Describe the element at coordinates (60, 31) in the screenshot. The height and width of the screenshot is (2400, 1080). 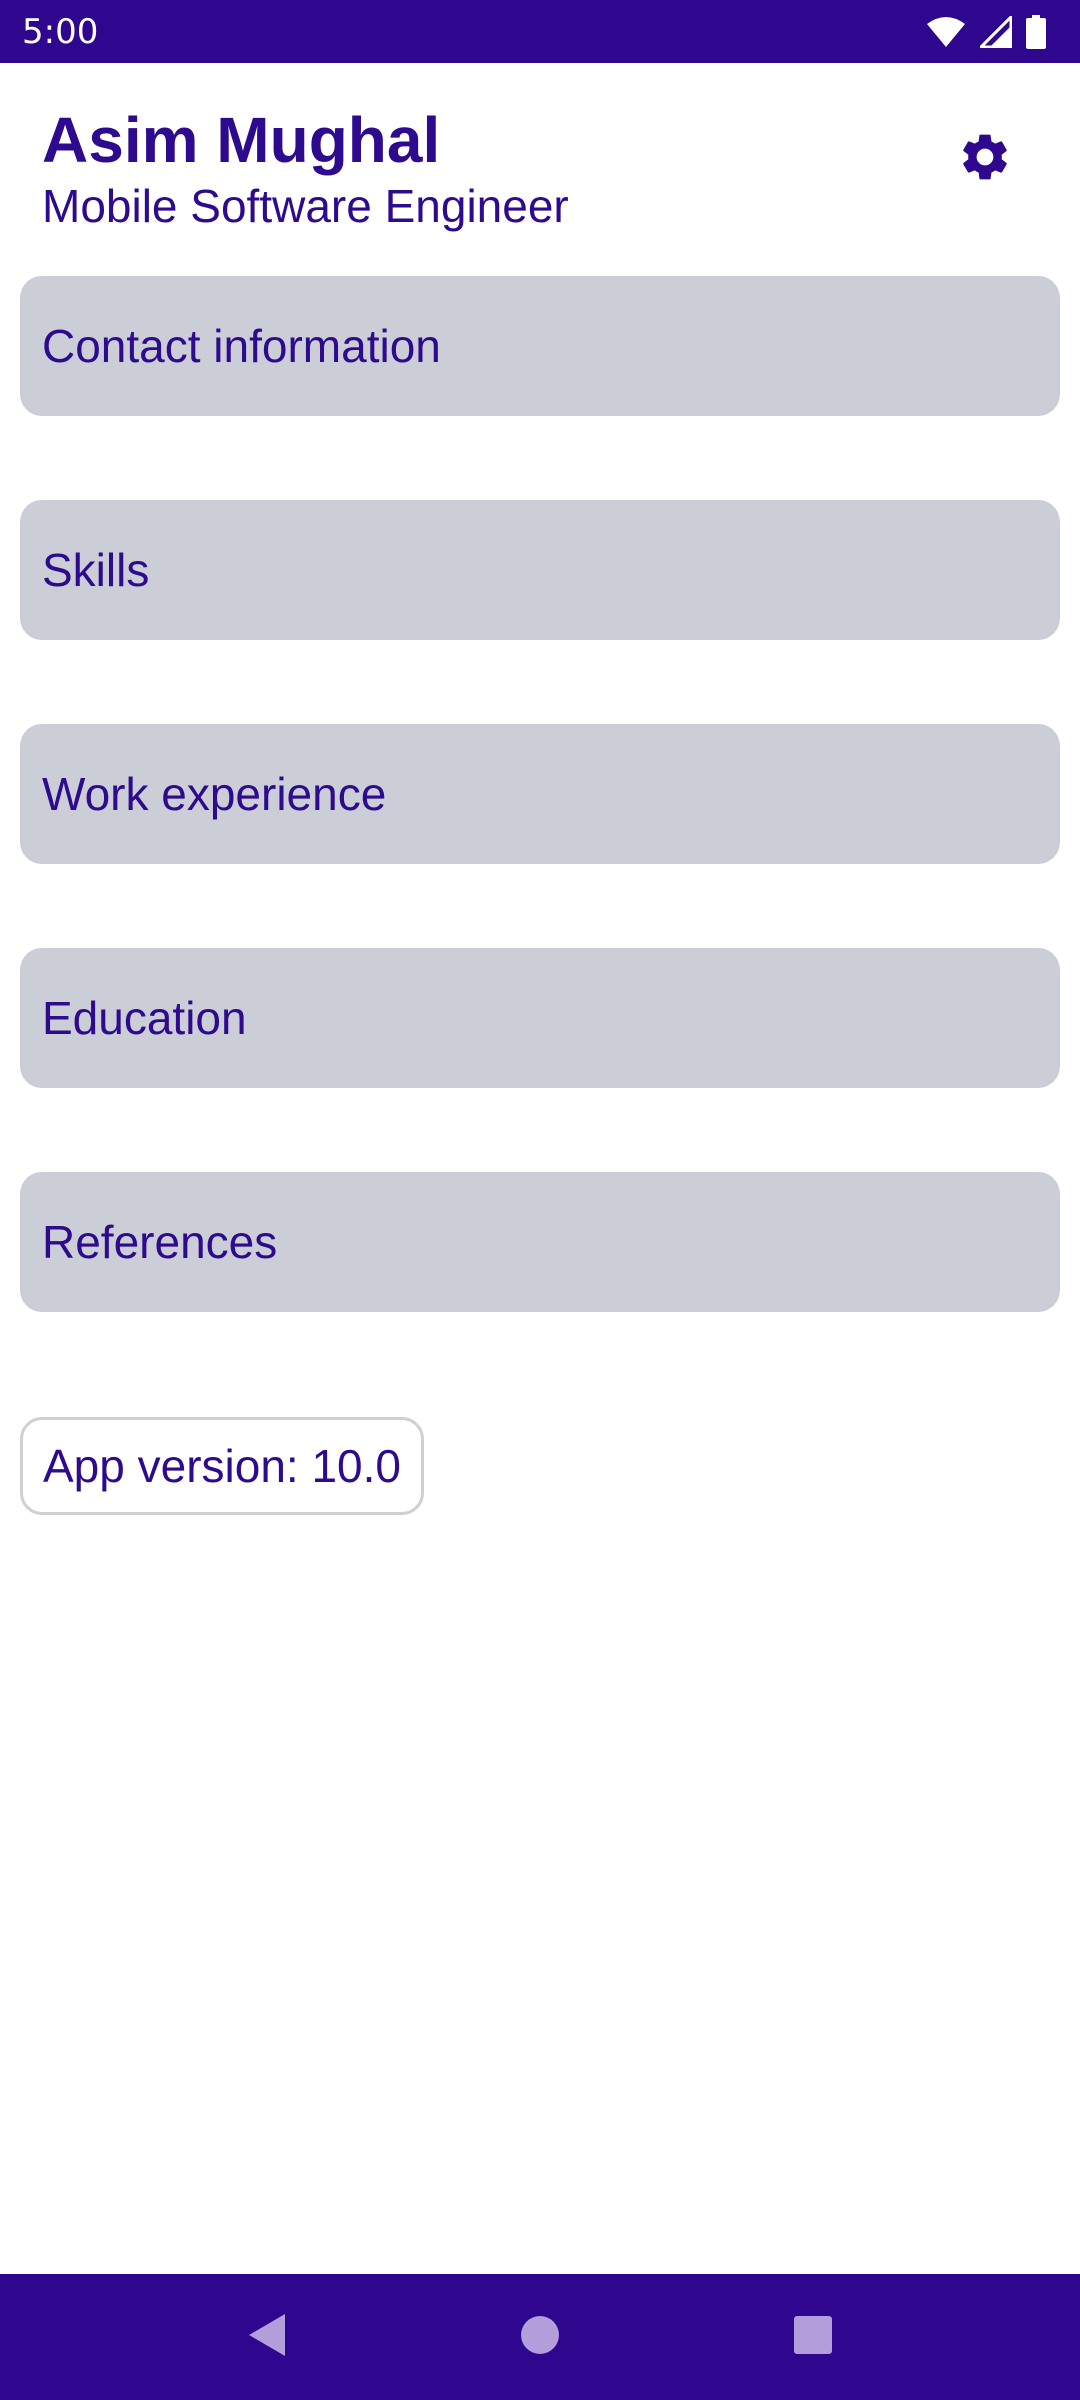
I see `status-time: 5:00` at that location.